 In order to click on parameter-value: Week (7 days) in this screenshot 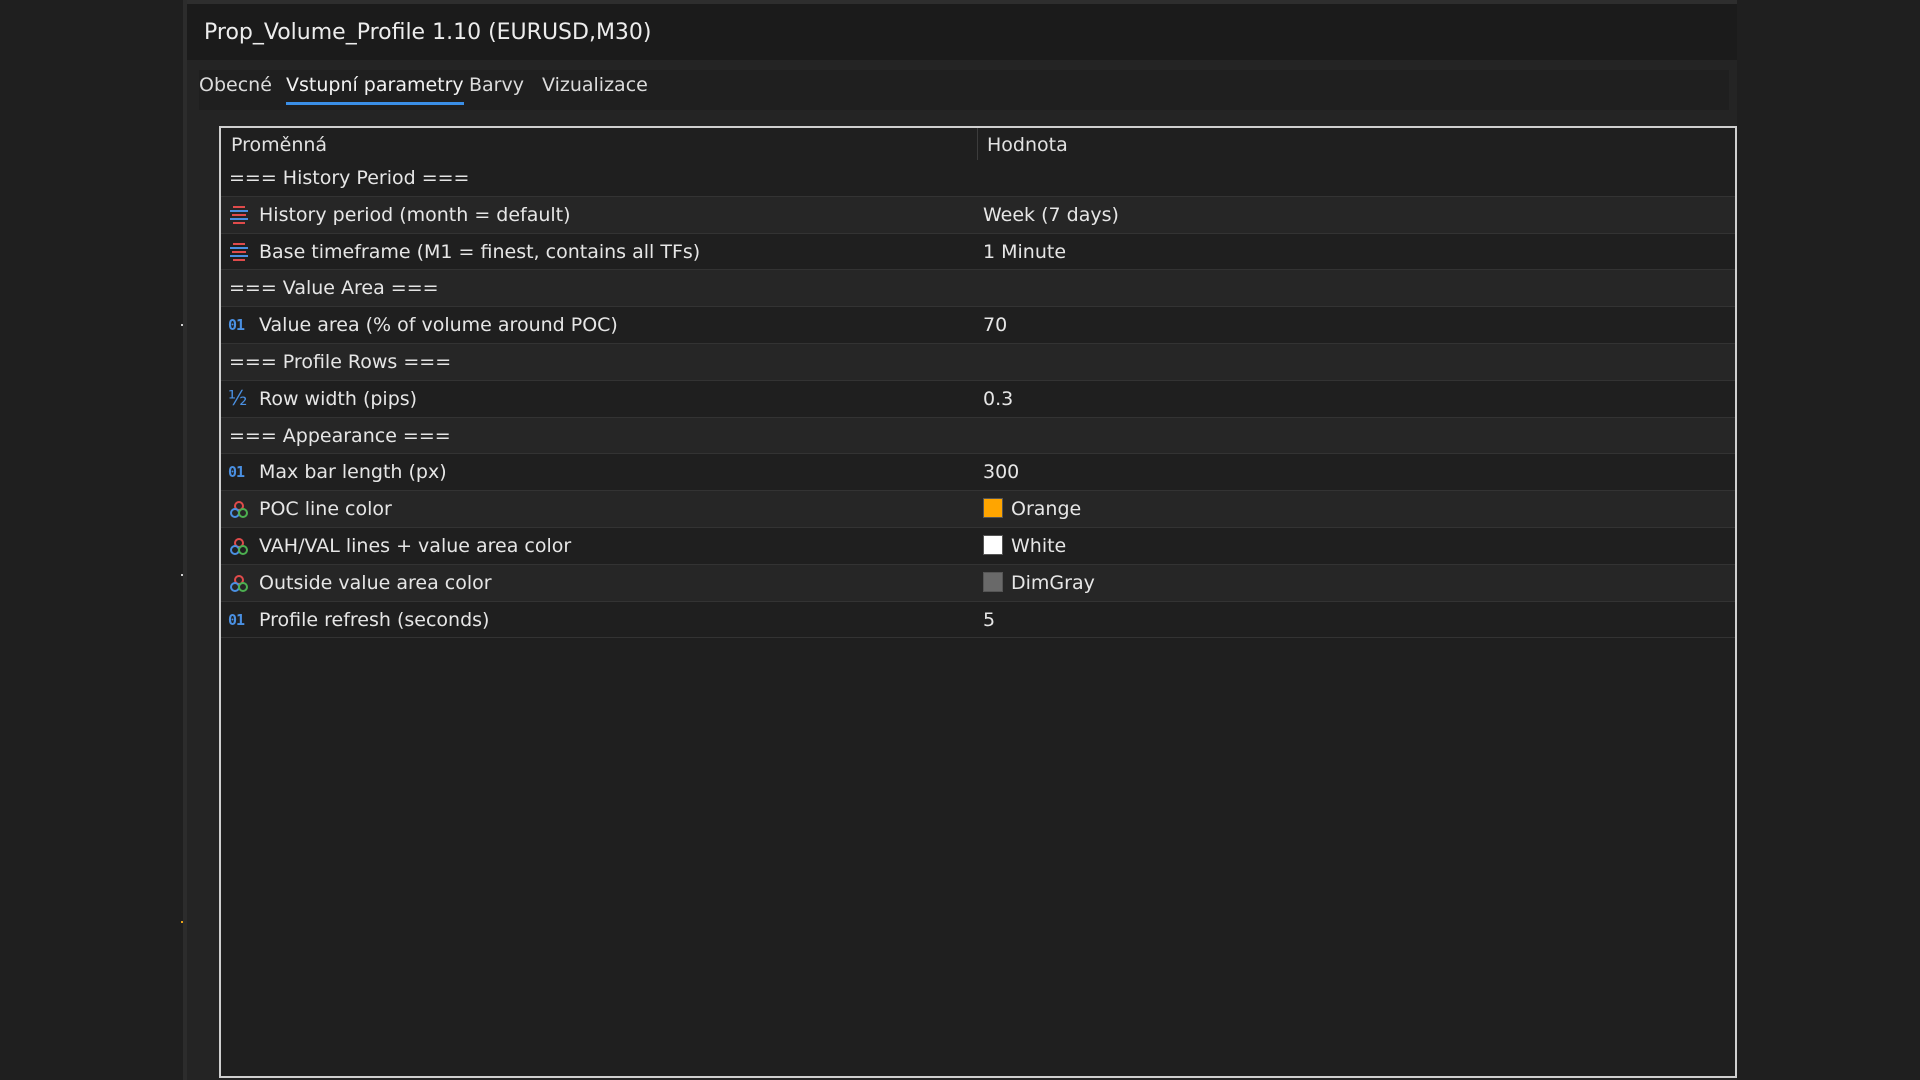, I will do `click(1051, 215)`.